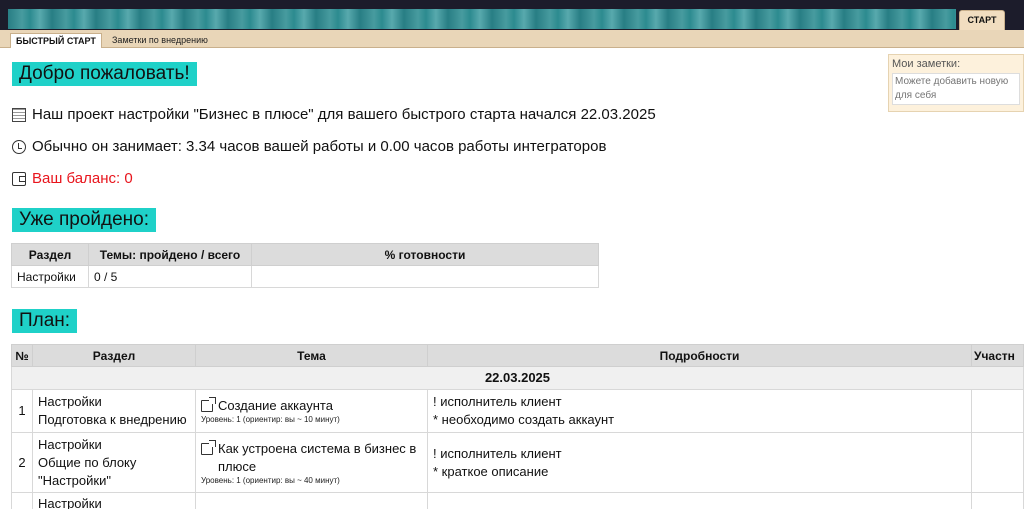 This screenshot has height=509, width=1024. I want to click on wallet-icon, so click(19, 179).